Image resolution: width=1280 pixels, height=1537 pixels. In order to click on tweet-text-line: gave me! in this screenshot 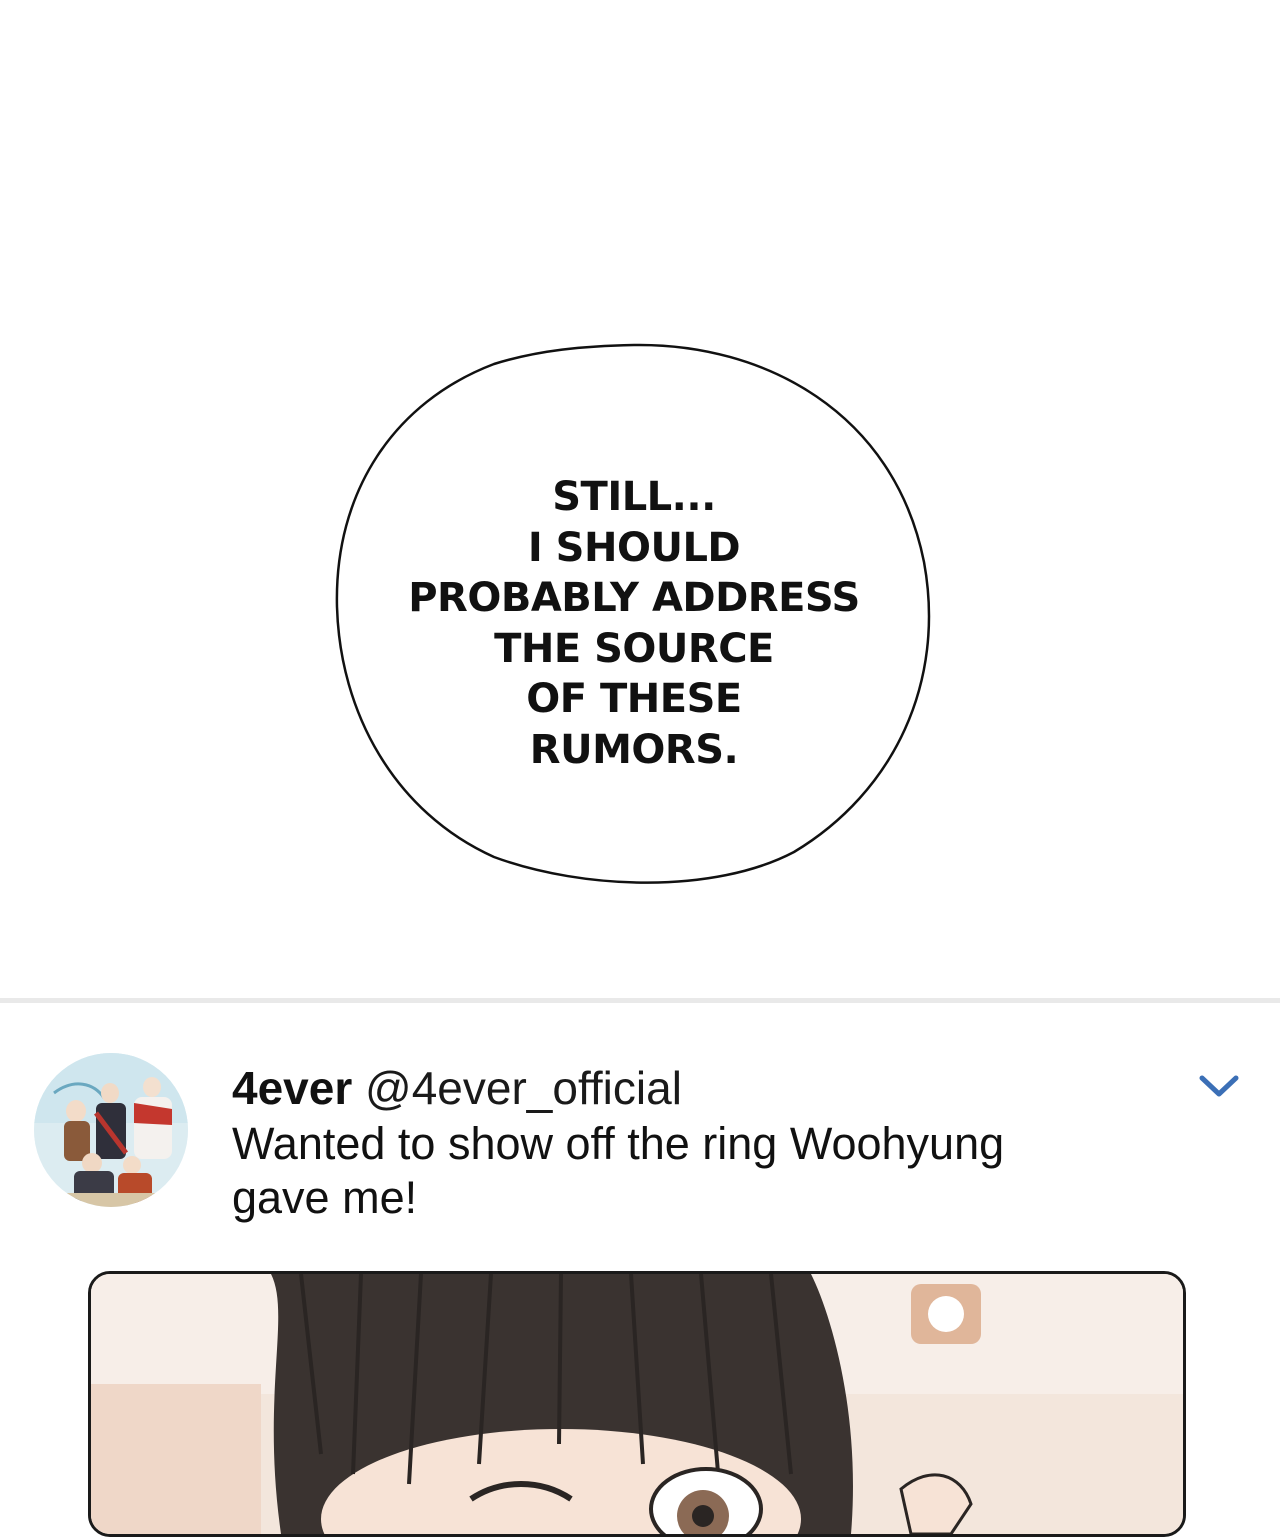, I will do `click(325, 1197)`.